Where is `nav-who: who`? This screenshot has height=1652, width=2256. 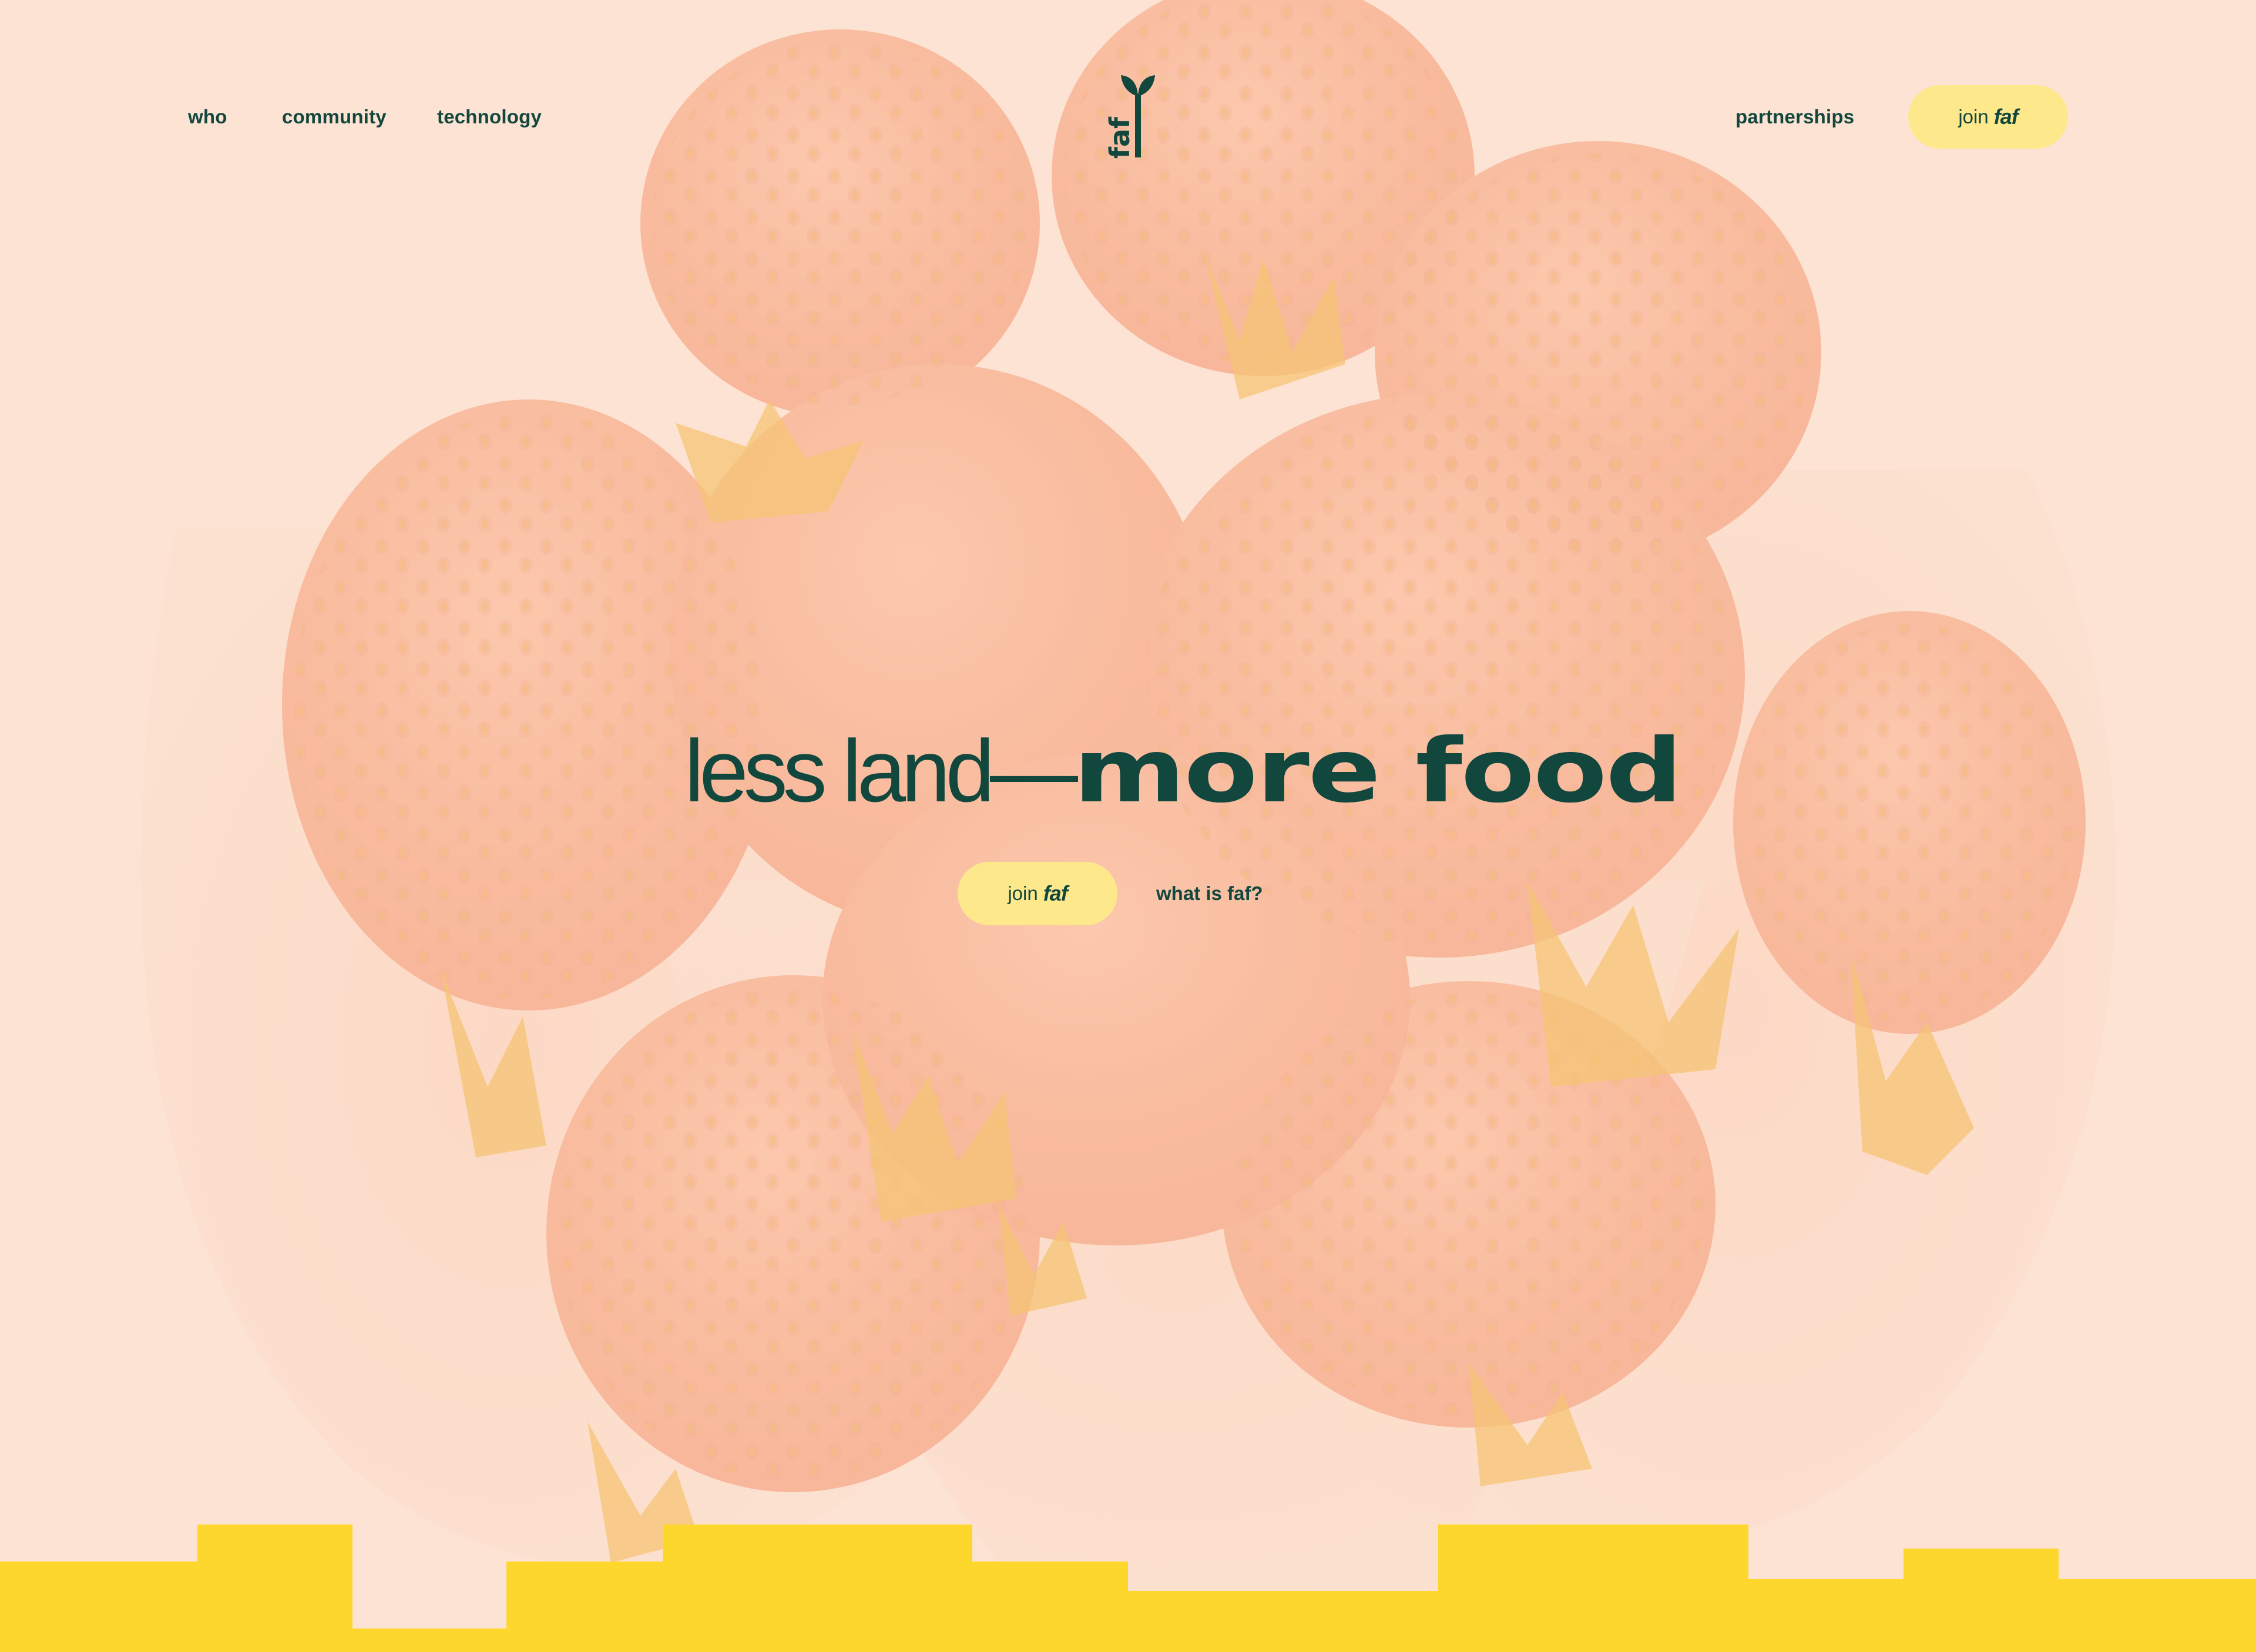
nav-who: who is located at coordinates (207, 116).